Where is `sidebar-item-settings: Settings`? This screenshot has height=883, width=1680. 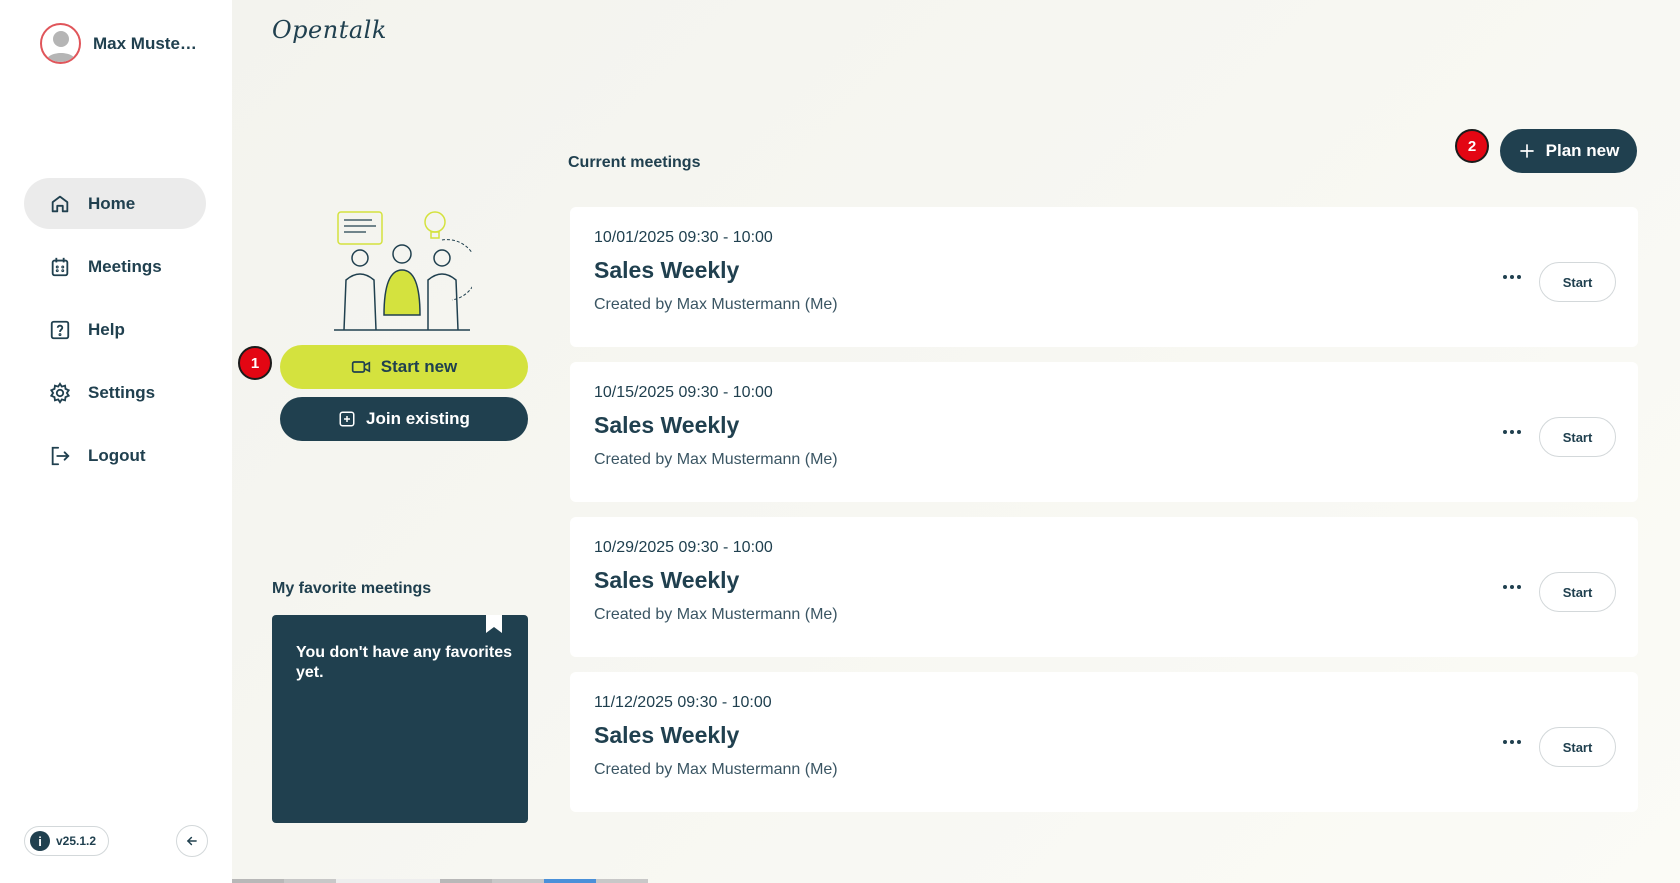
sidebar-item-settings: Settings is located at coordinates (115, 392).